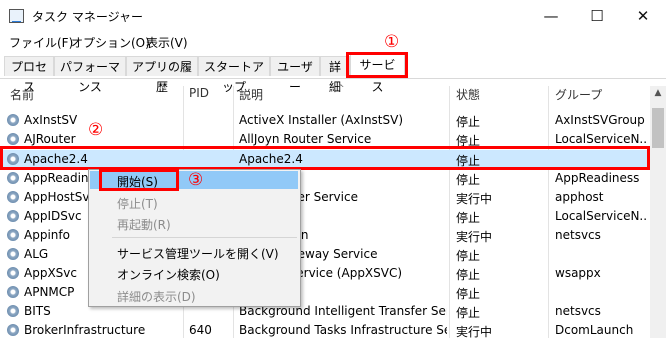  Describe the element at coordinates (600, 120) in the screenshot. I see `service-group-cell: AxInstSVGroup` at that location.